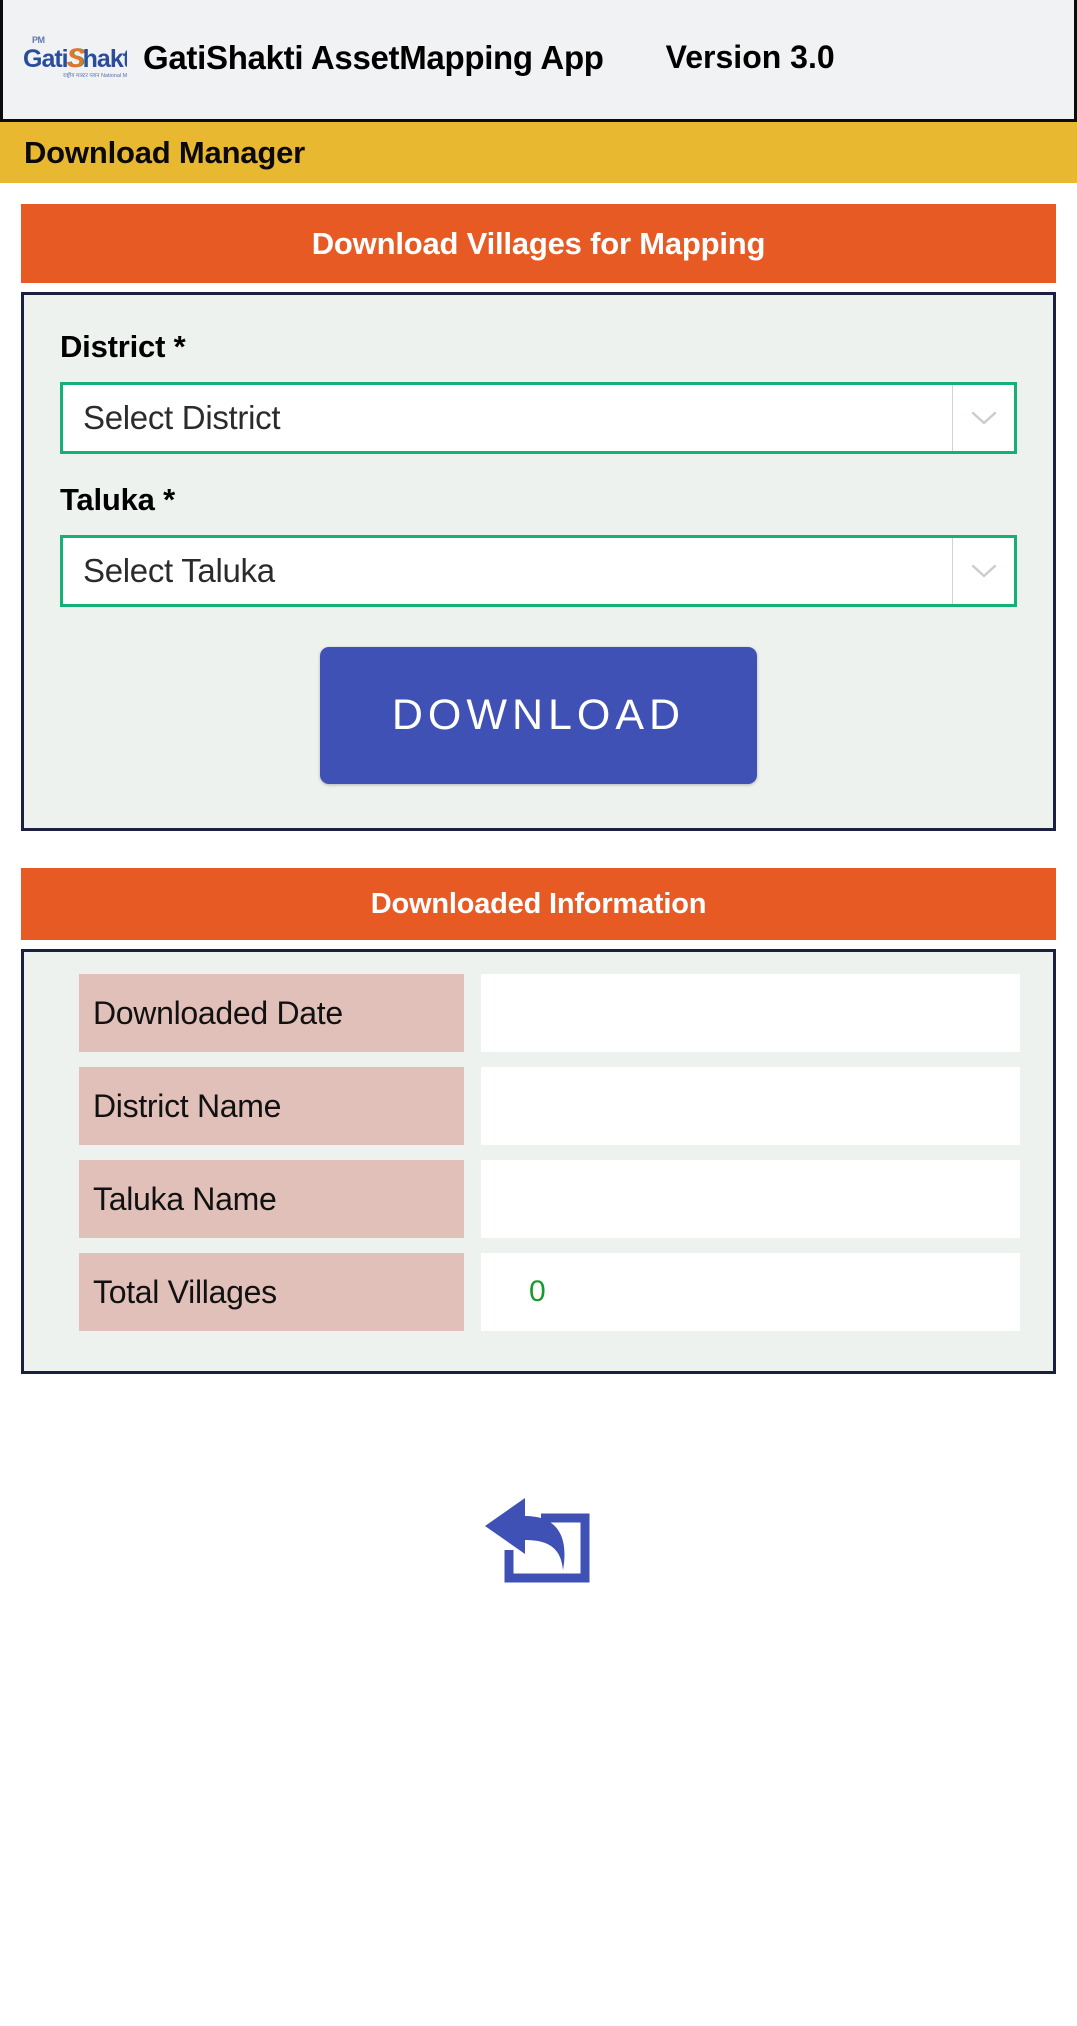  I want to click on district-name-value, so click(750, 1106).